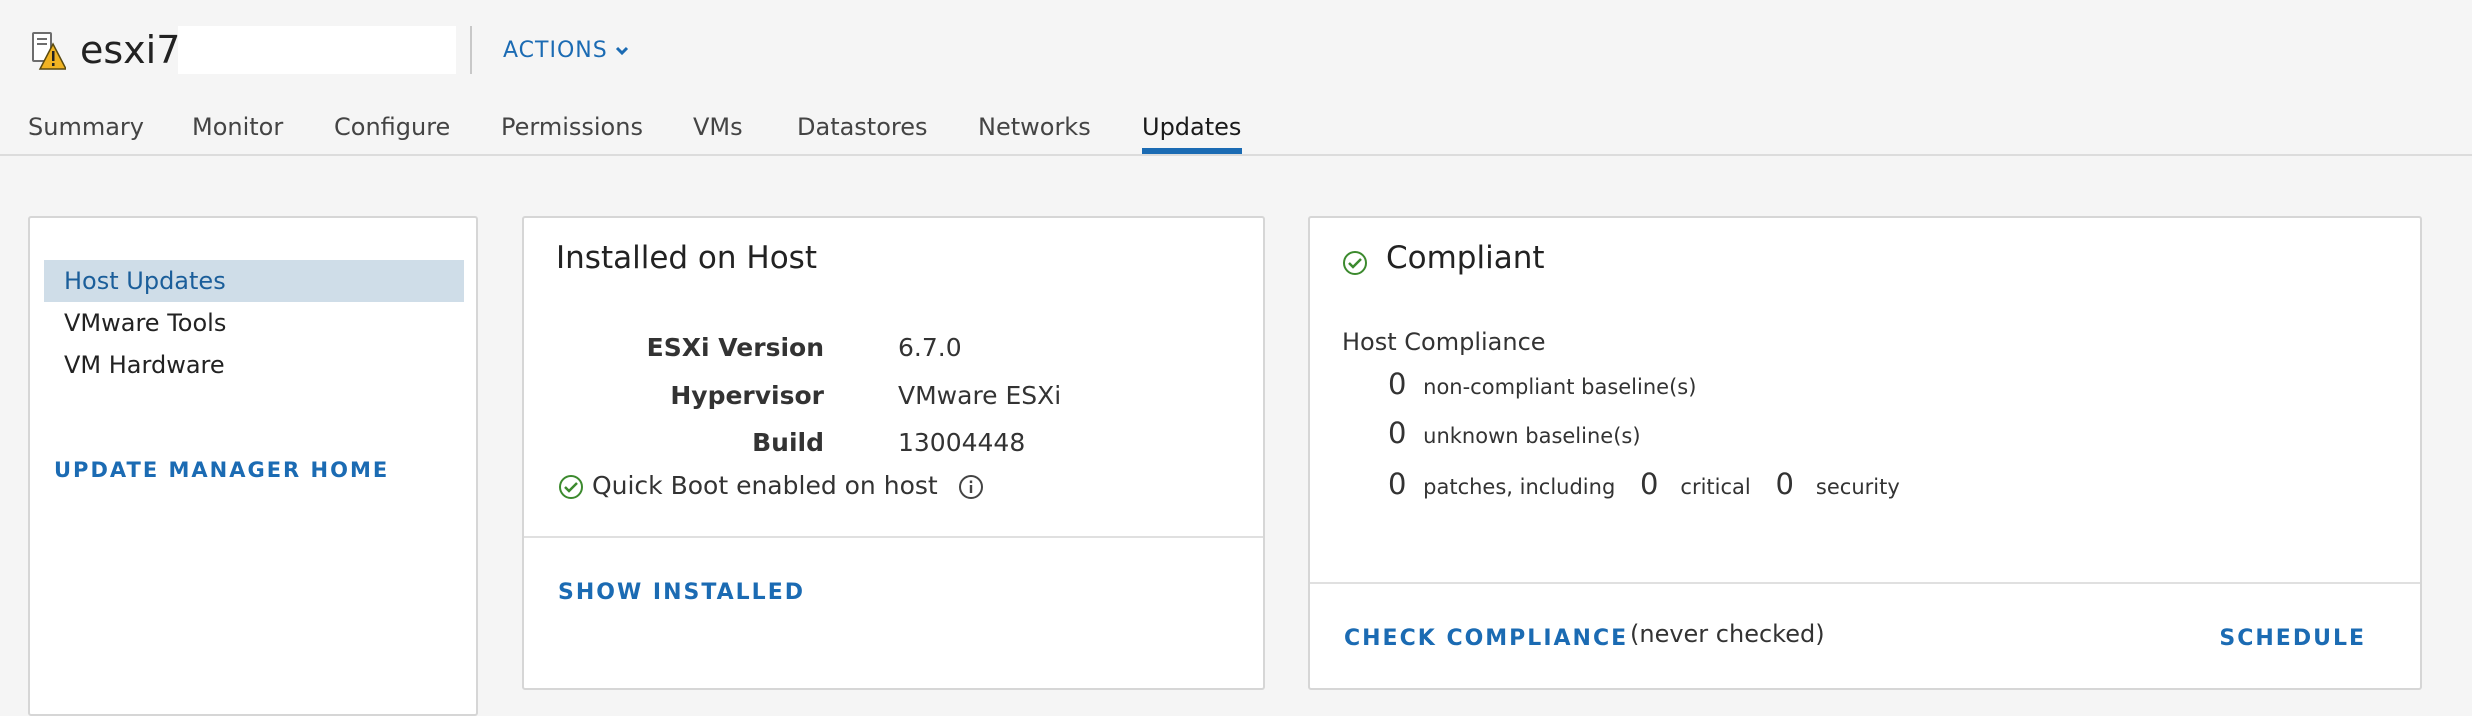 Image resolution: width=2472 pixels, height=716 pixels. Describe the element at coordinates (317, 50) in the screenshot. I see `title-redaction` at that location.